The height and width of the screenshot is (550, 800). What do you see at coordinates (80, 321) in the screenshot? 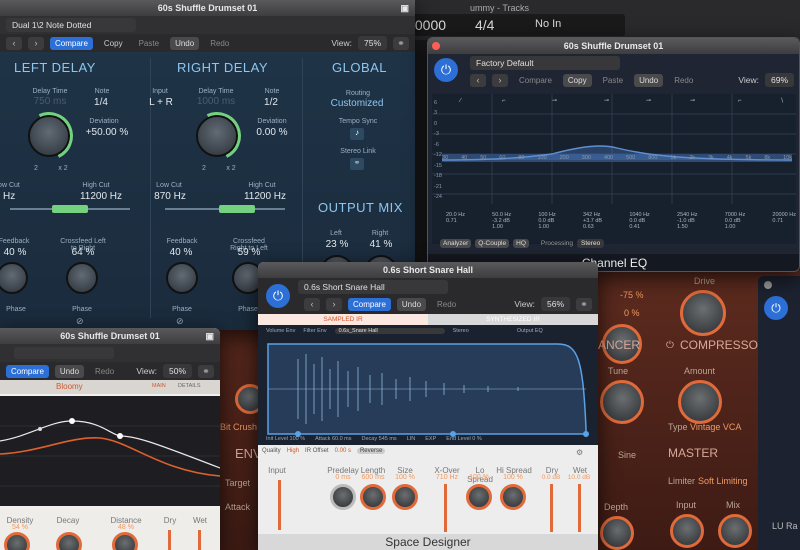
I see `phase-icon: ⊘` at bounding box center [80, 321].